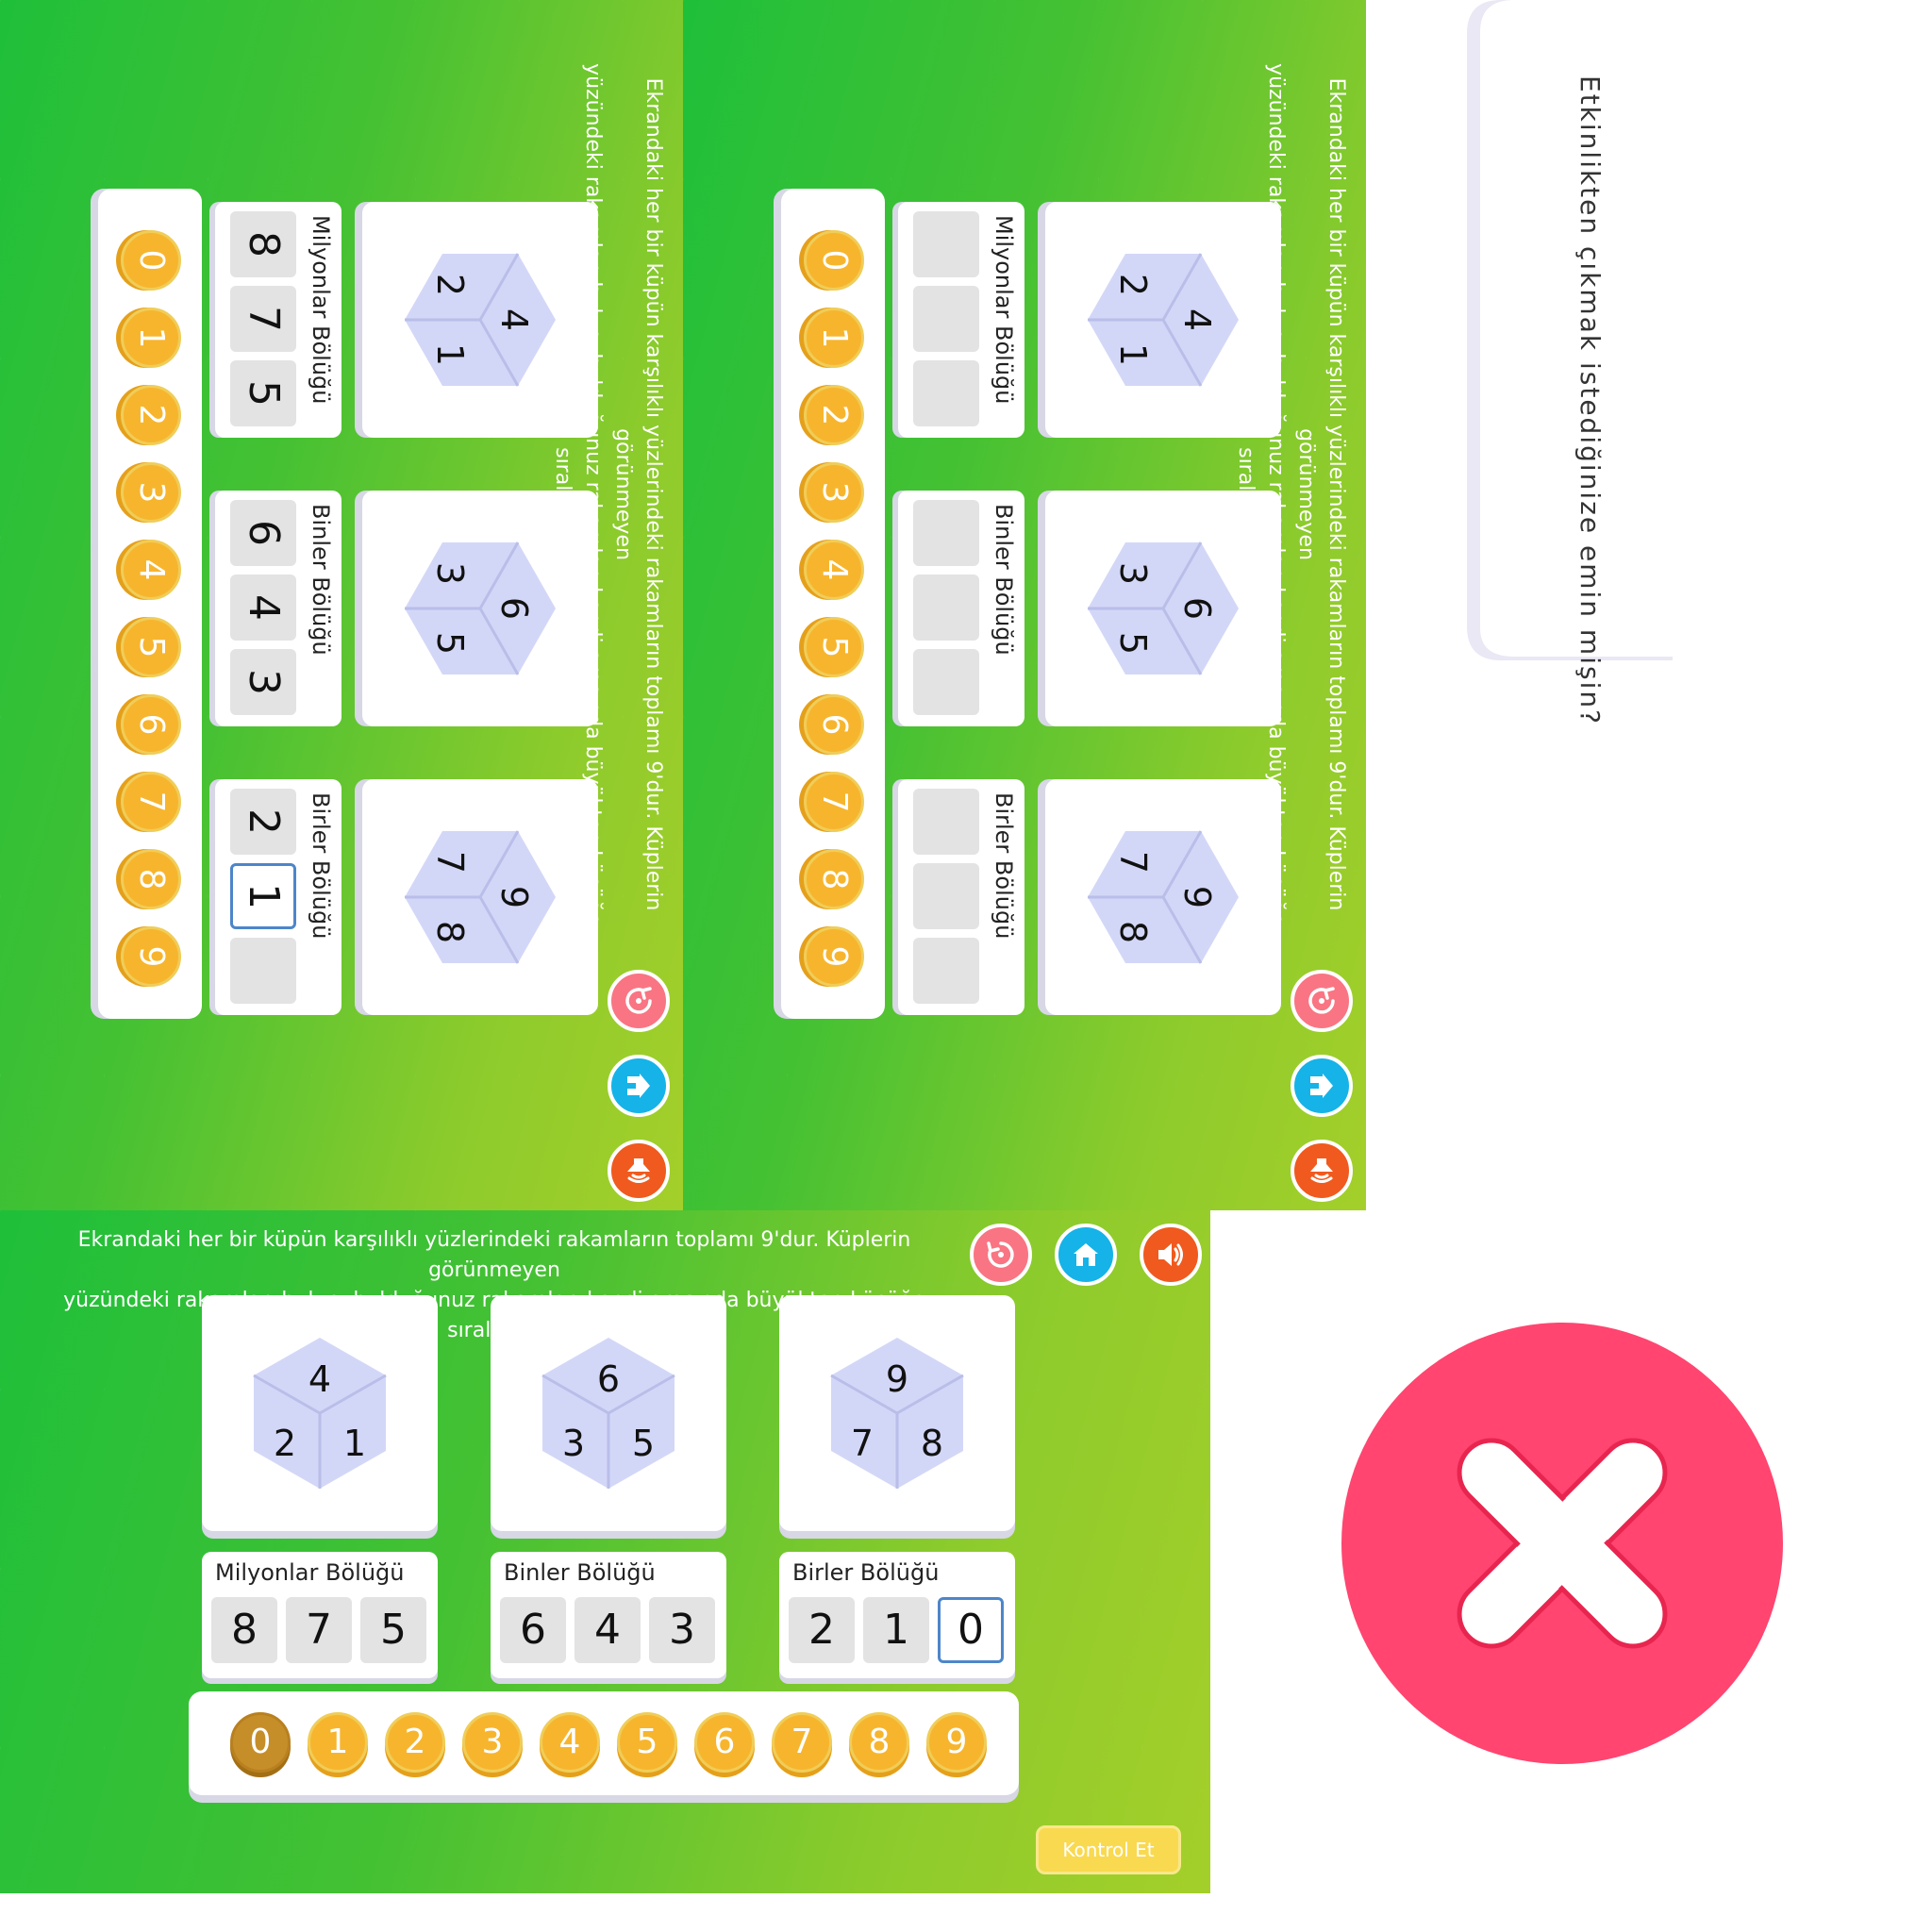 This screenshot has width=1932, height=1932. I want to click on period-box-thousands: Binler Bölüğü 6 4 3, so click(278, 609).